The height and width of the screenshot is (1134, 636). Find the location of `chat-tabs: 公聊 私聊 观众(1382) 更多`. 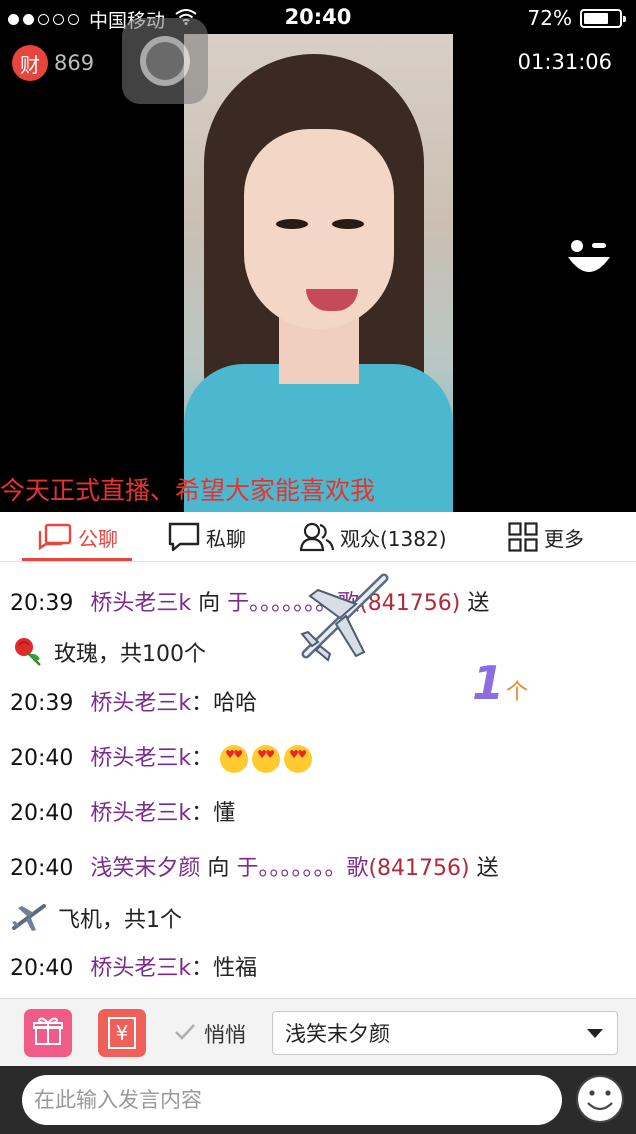

chat-tabs: 公聊 私聊 观众(1382) 更多 is located at coordinates (318, 537).